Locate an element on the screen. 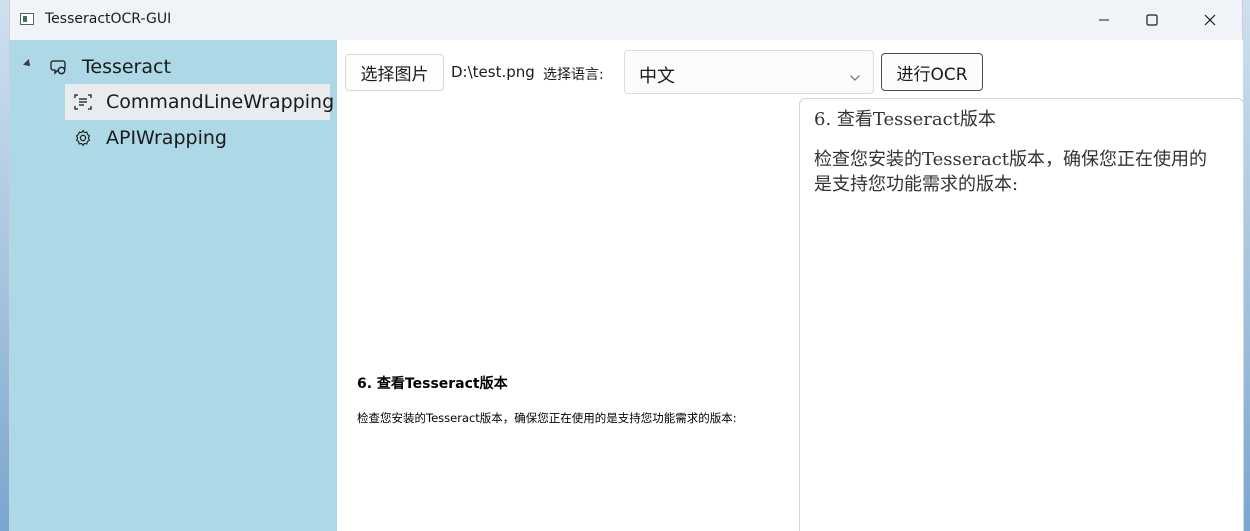 The image size is (1250, 531). gear-icon is located at coordinates (83, 138).